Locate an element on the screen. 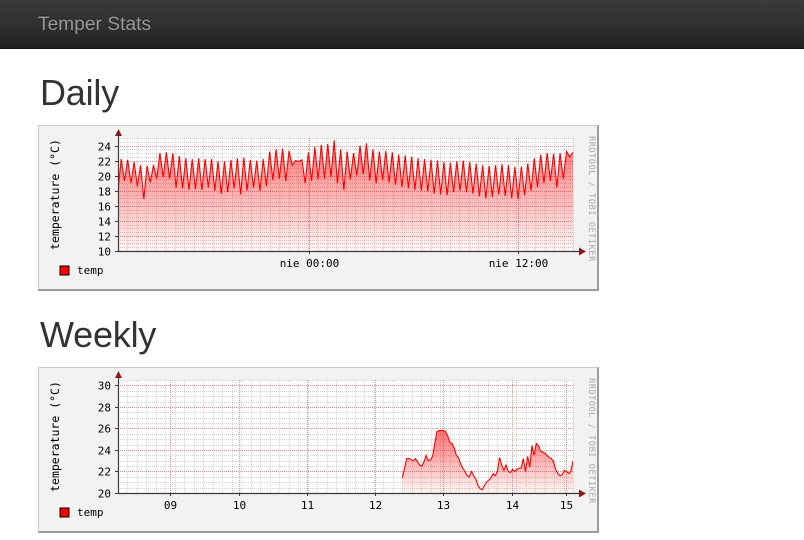  y-tick-label: 12 is located at coordinates (104, 236).